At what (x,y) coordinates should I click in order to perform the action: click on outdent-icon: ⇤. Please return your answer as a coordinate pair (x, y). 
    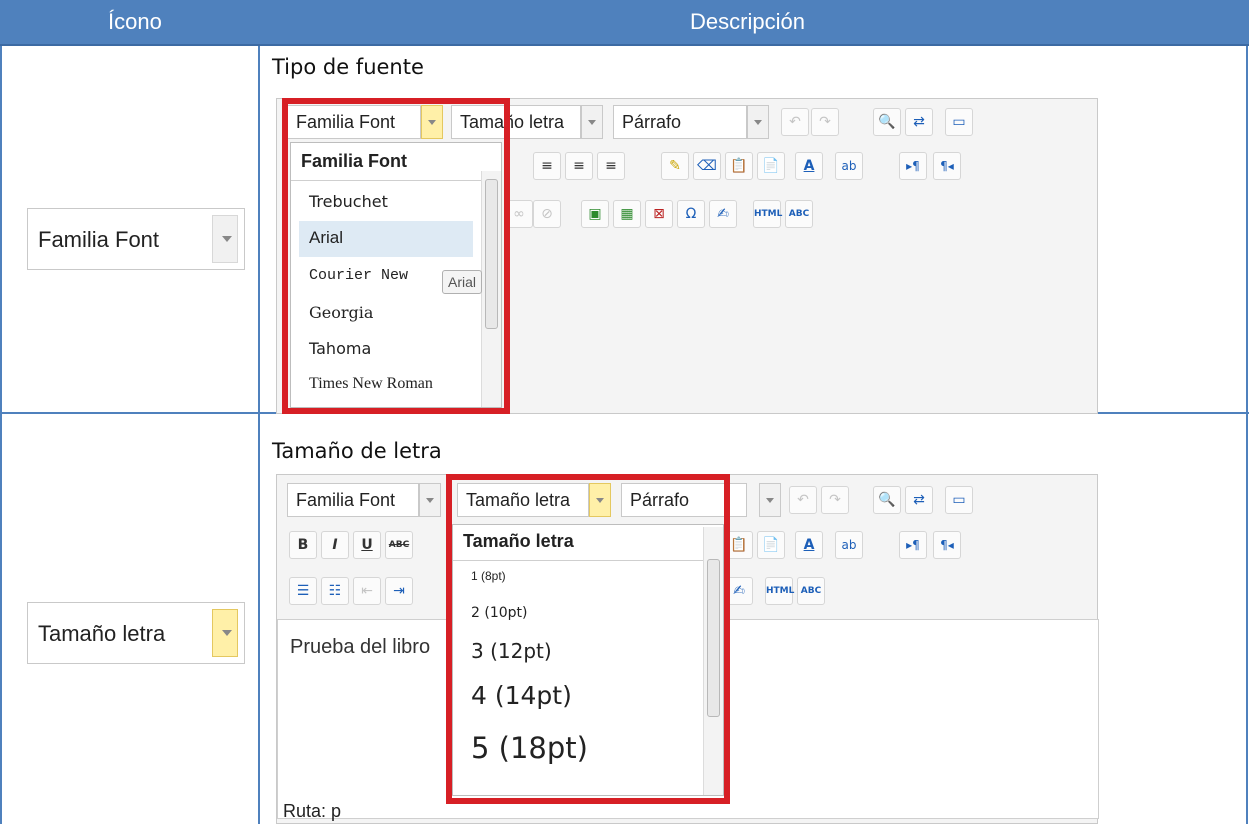
    Looking at the image, I should click on (367, 591).